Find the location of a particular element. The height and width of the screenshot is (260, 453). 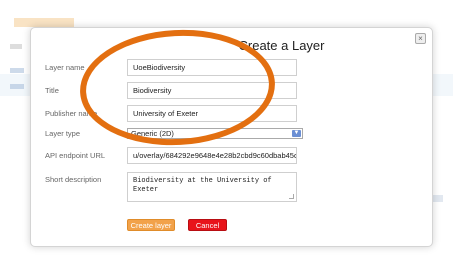

background-text is located at coordinates (16, 46).